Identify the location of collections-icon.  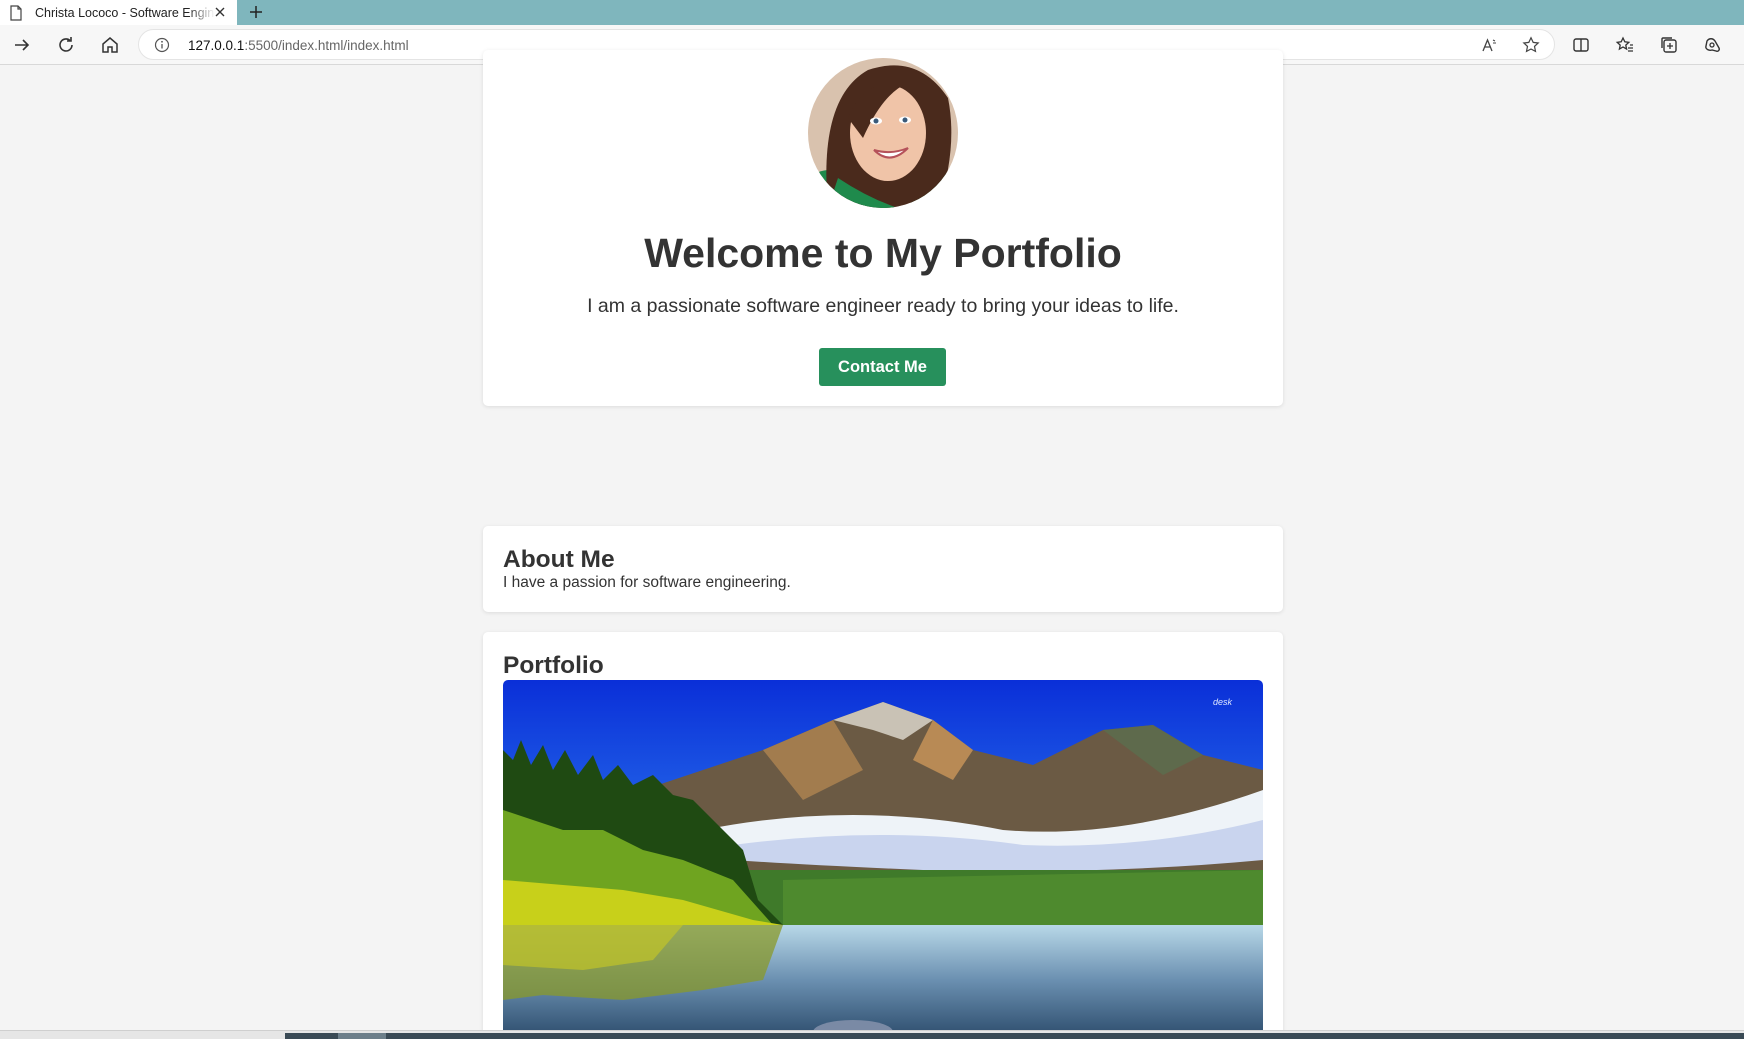
(1669, 45).